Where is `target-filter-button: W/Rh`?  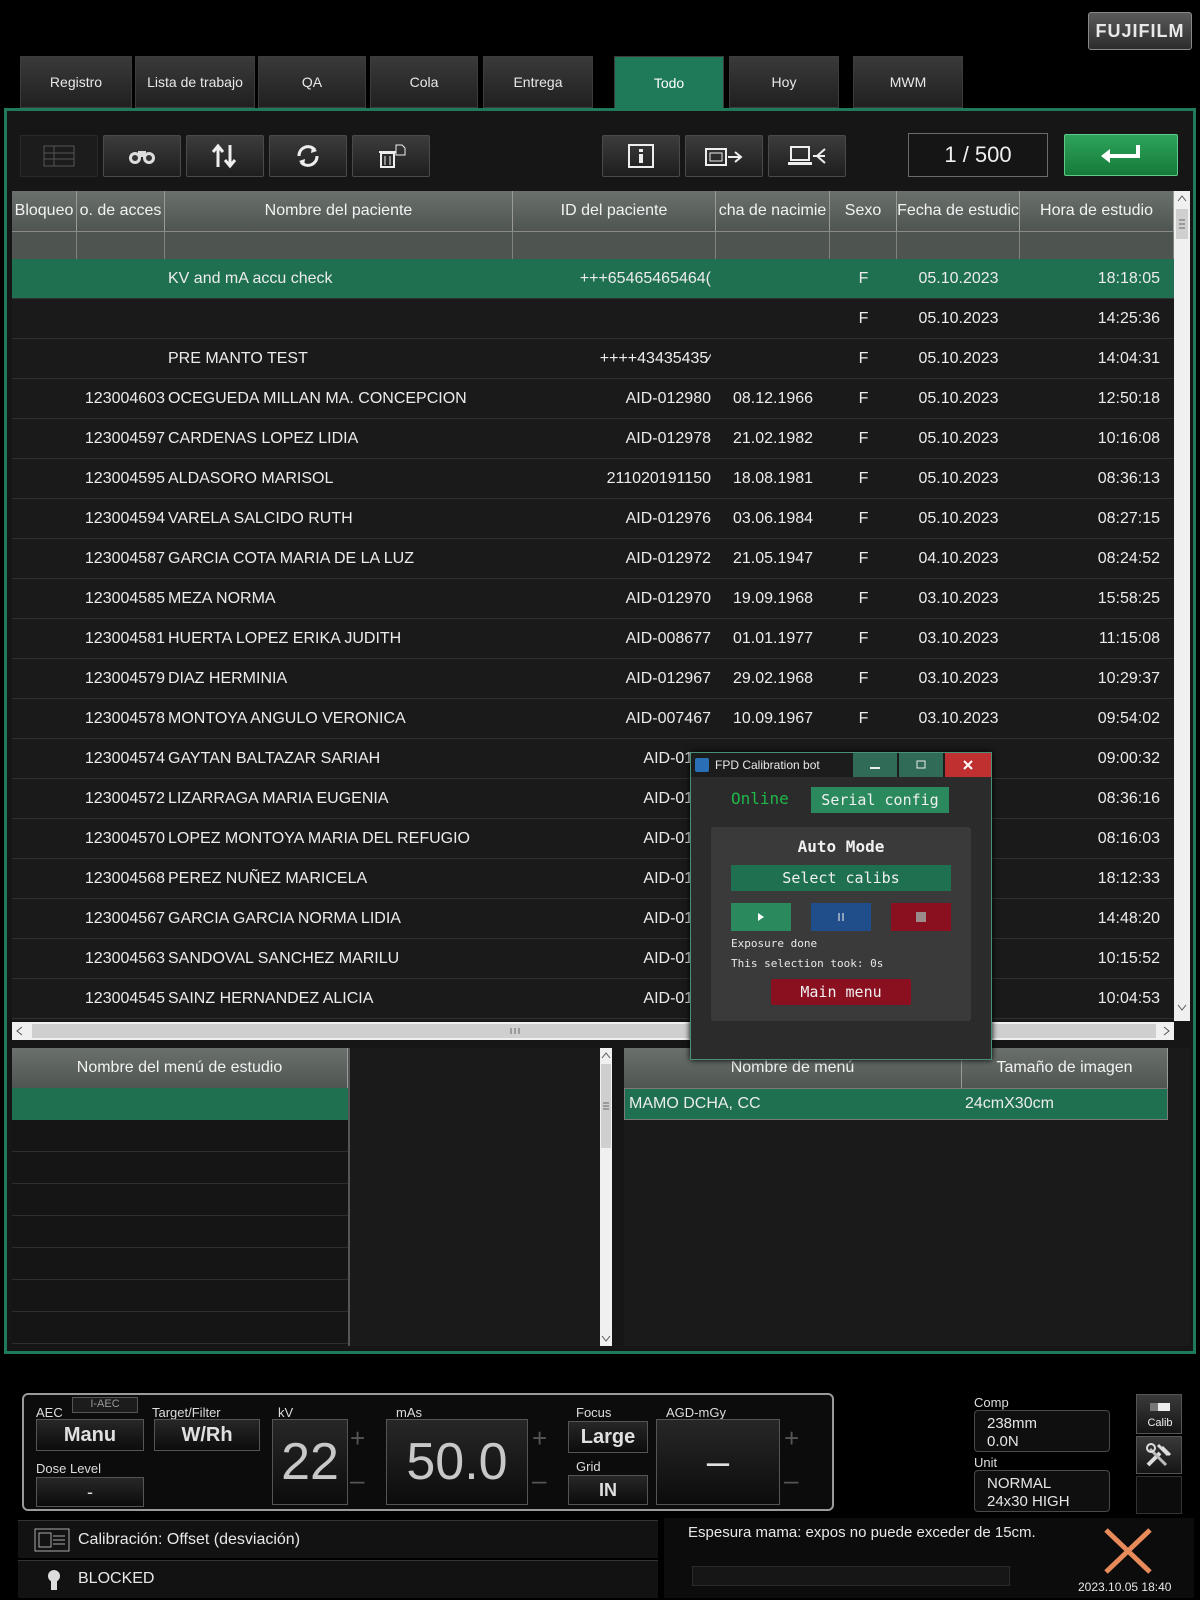
target-filter-button: W/Rh is located at coordinates (207, 1435).